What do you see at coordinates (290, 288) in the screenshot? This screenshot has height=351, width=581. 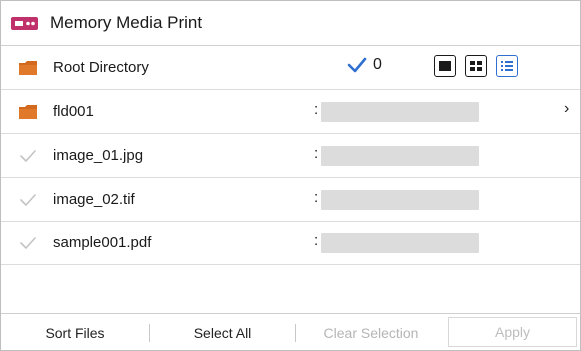 I see `empty-list-area` at bounding box center [290, 288].